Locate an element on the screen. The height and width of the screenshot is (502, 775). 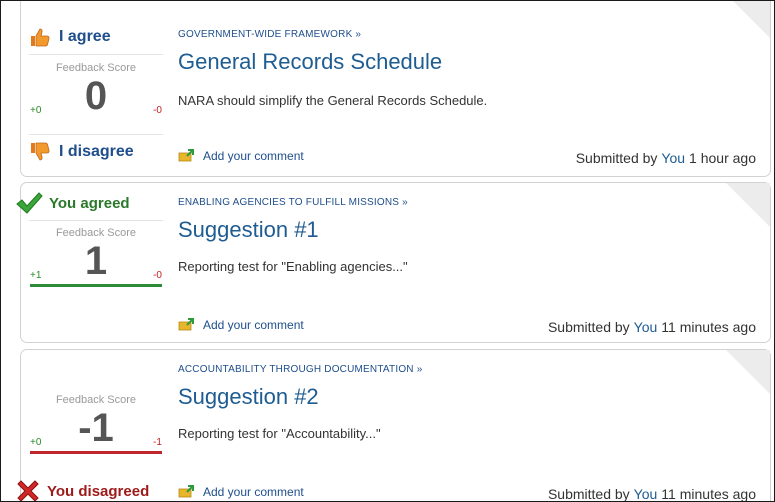
suggestion-description: Reporting test for "Accountability..." is located at coordinates (279, 433).